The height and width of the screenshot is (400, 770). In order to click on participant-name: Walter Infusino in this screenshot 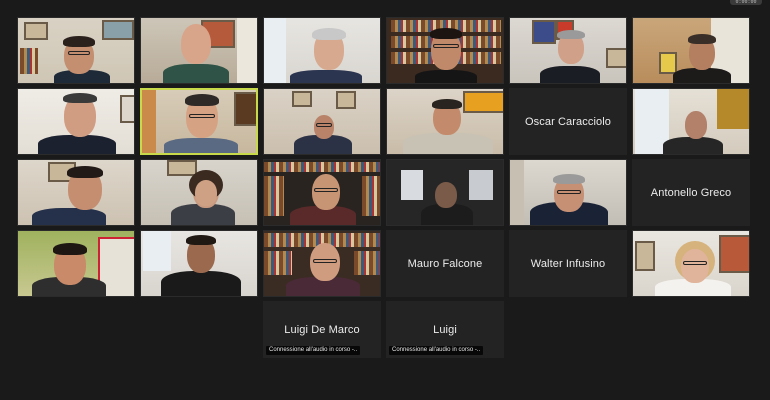, I will do `click(568, 263)`.